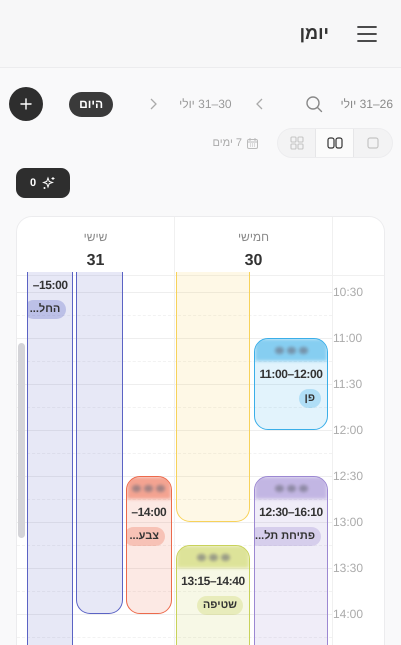 This screenshot has height=645, width=401. What do you see at coordinates (259, 104) in the screenshot?
I see `next-button` at bounding box center [259, 104].